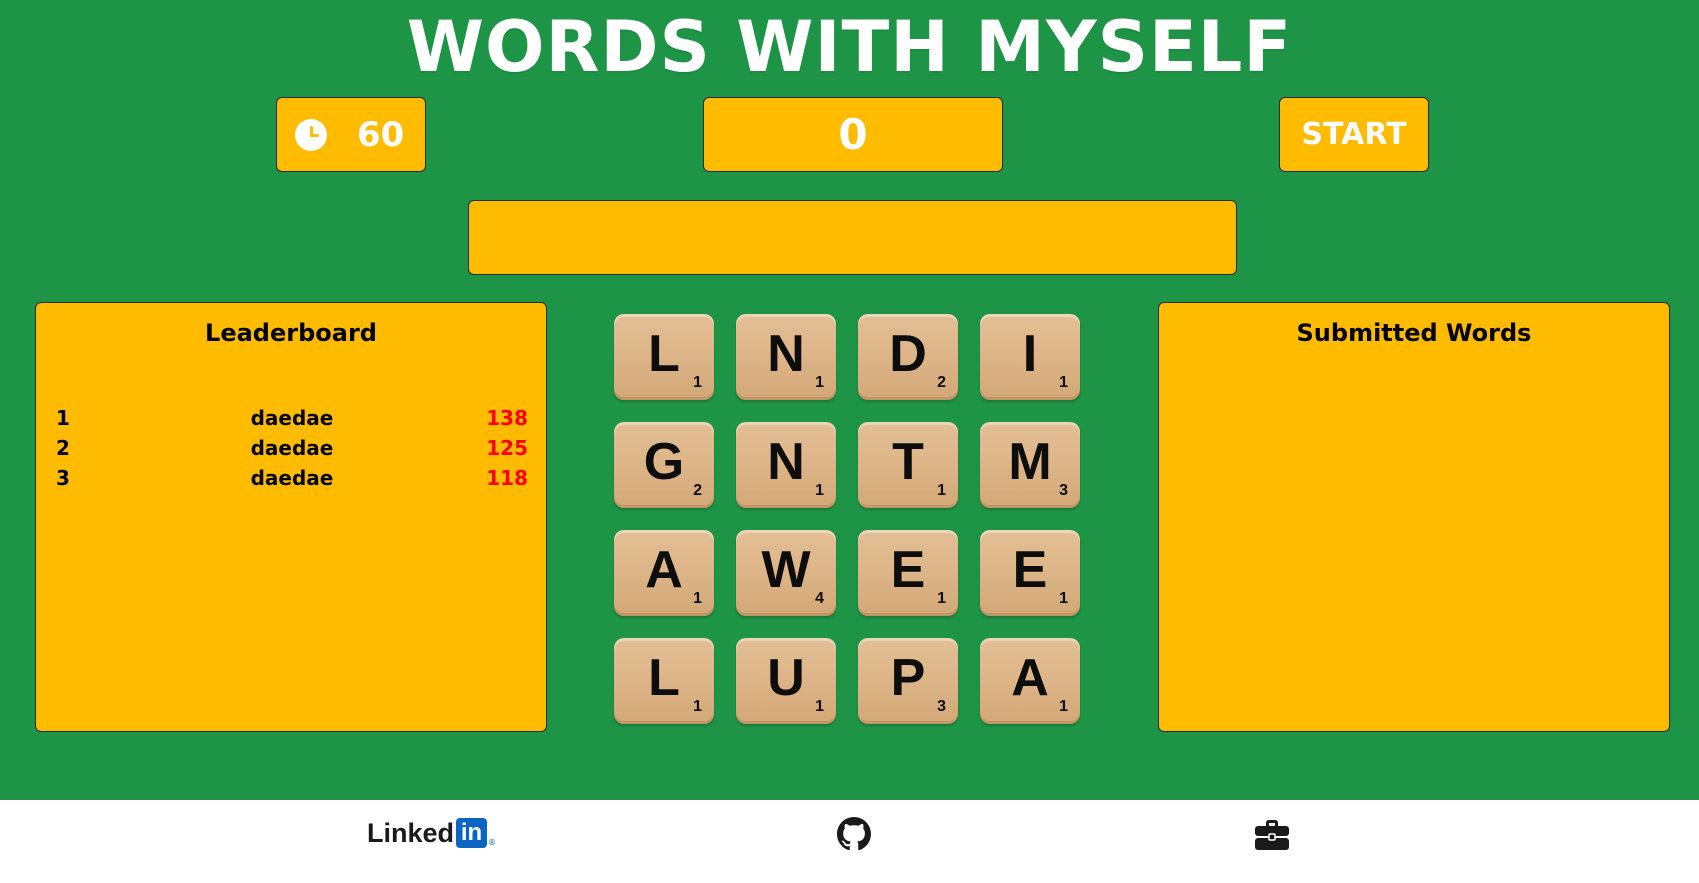 The image size is (1699, 883). What do you see at coordinates (664, 465) in the screenshot?
I see `letter-tile: G2` at bounding box center [664, 465].